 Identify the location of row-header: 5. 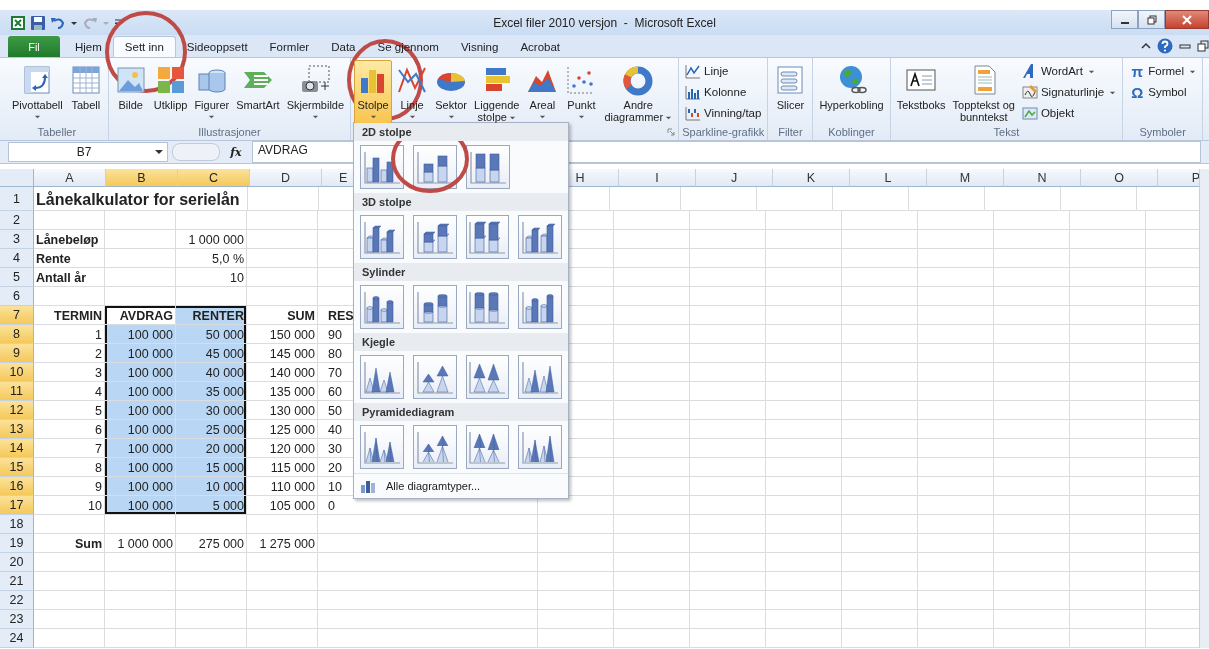
(17, 277).